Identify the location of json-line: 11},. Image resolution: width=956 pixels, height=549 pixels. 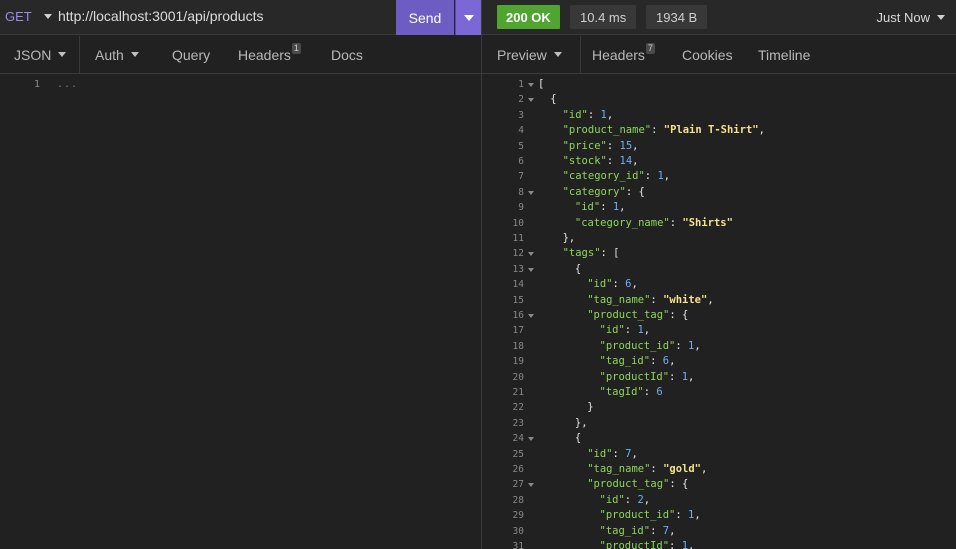
(719, 239).